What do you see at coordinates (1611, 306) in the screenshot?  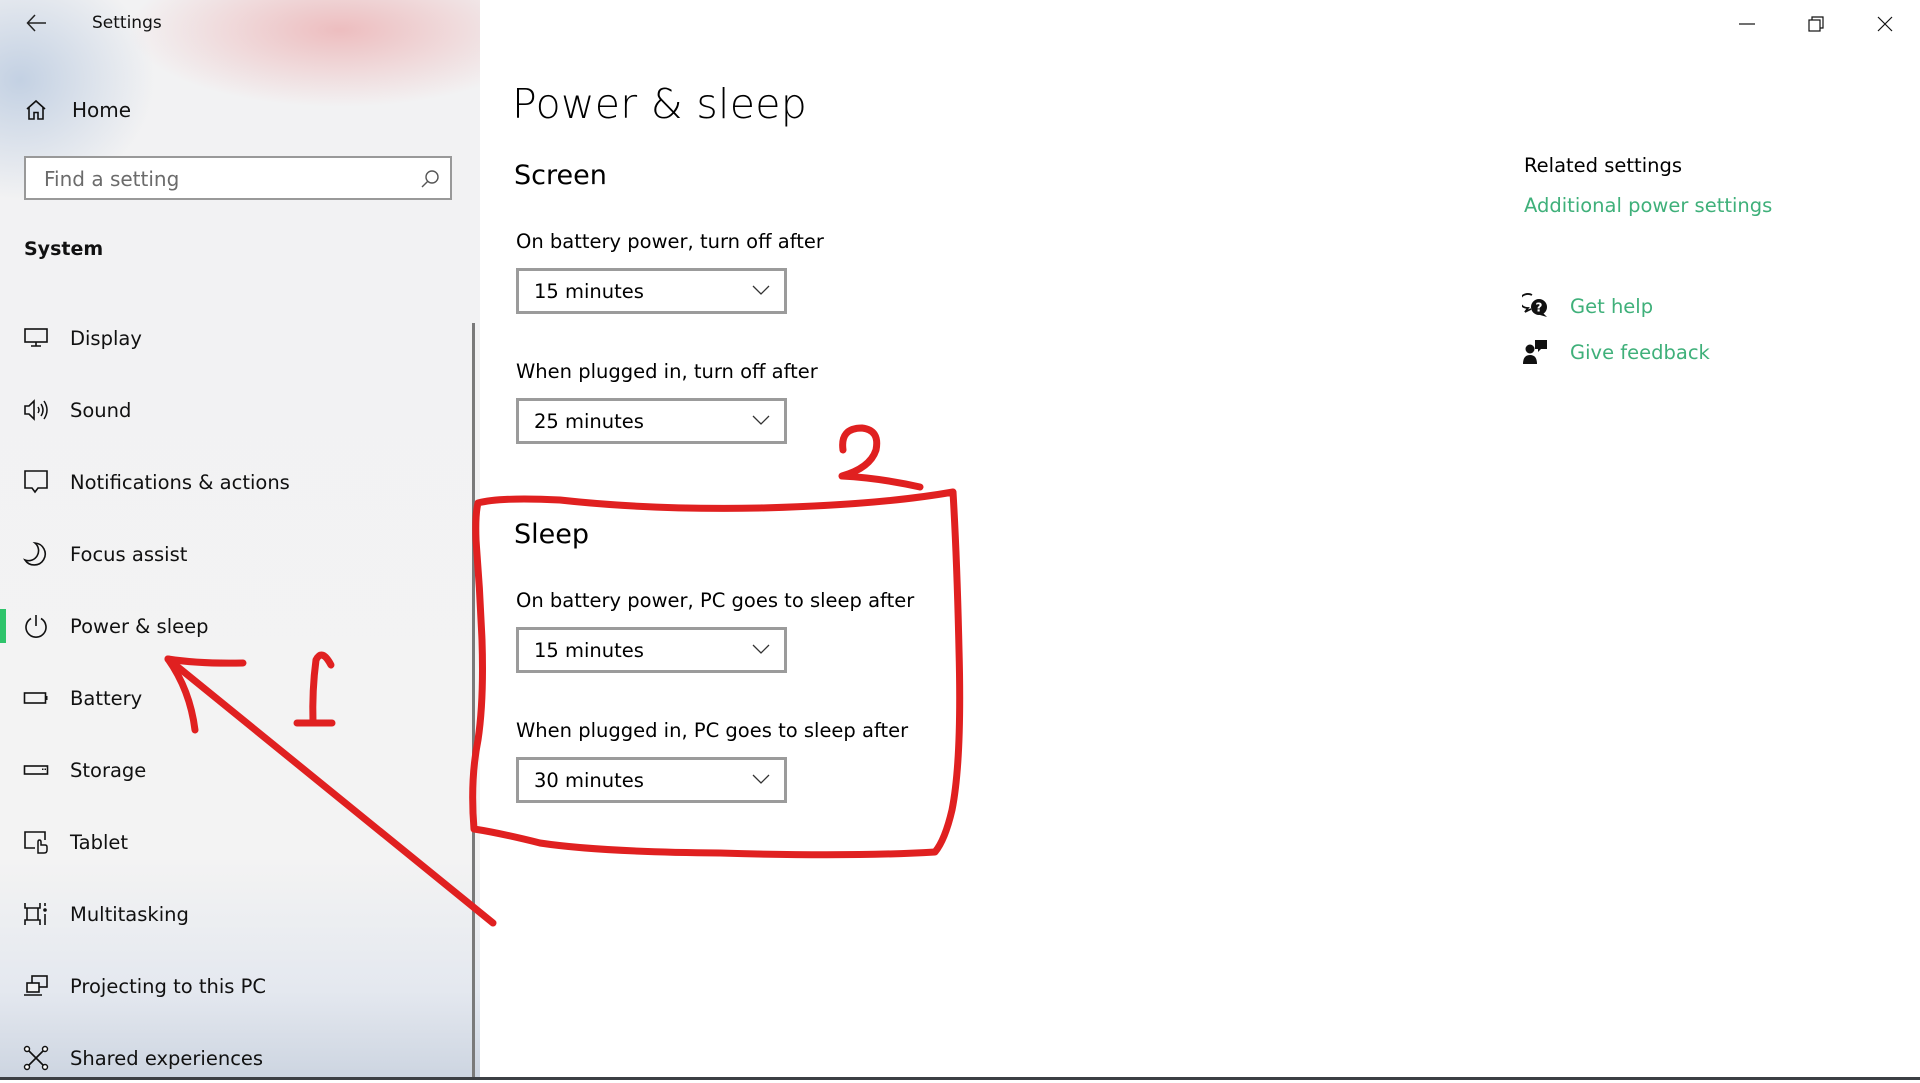 I see `get-help-link: Get help` at bounding box center [1611, 306].